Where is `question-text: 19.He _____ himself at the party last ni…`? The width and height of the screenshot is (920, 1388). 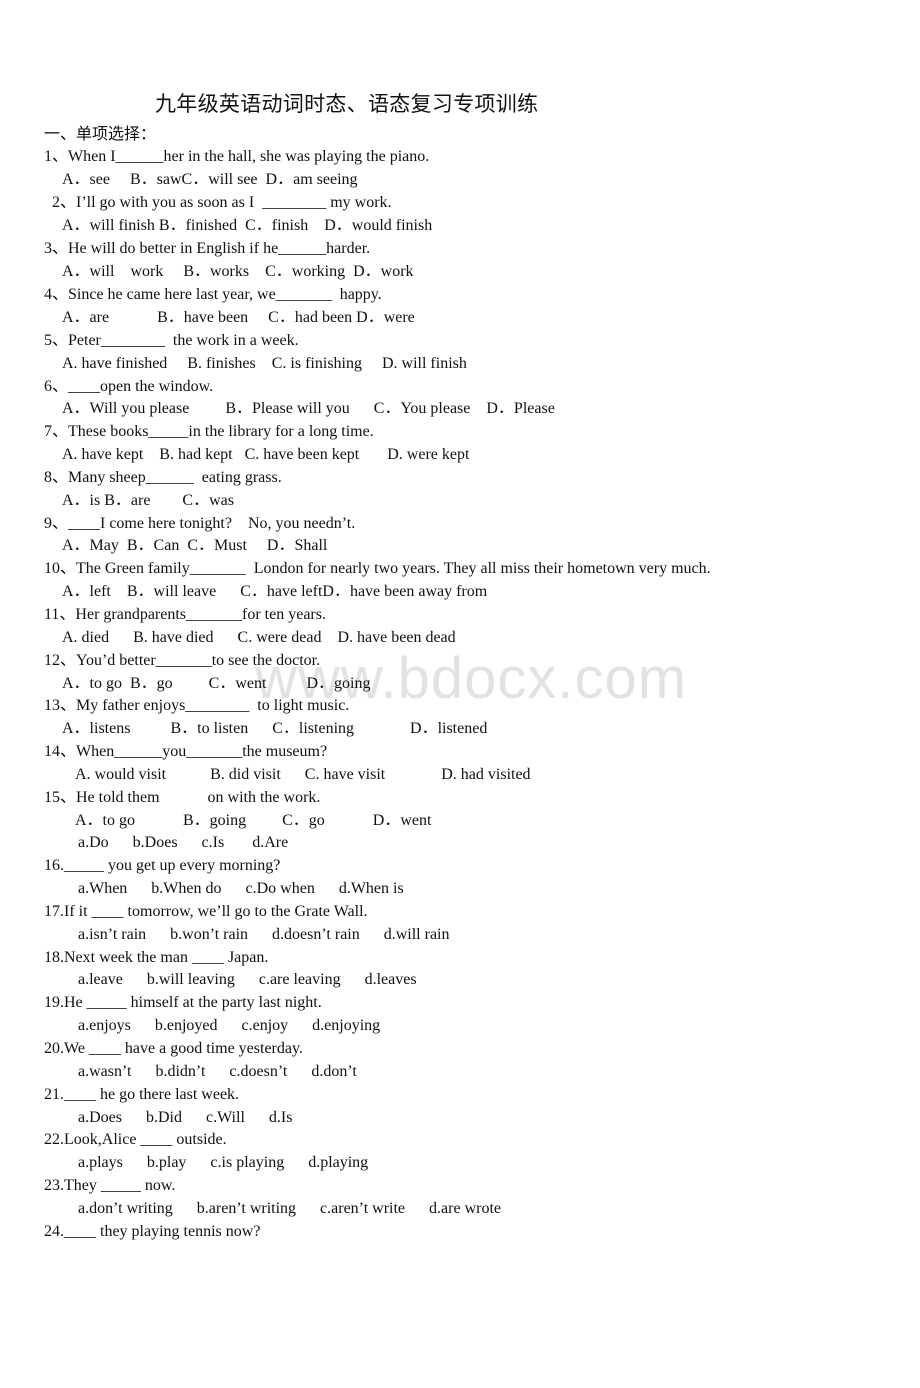 question-text: 19.He _____ himself at the party last ni… is located at coordinates (183, 1002).